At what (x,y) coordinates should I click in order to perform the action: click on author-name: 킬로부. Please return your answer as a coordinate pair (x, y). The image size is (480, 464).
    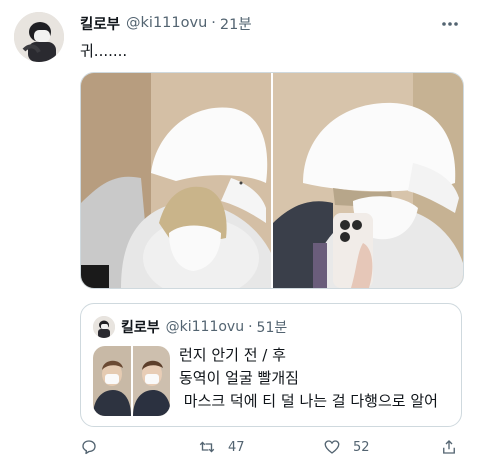
    Looking at the image, I should click on (100, 23).